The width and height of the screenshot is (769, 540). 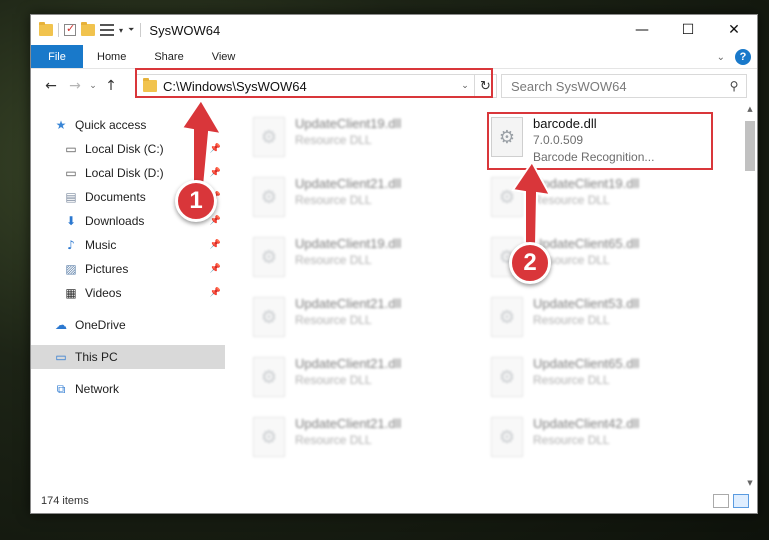 I want to click on scrollbar-thumb, so click(x=750, y=146).